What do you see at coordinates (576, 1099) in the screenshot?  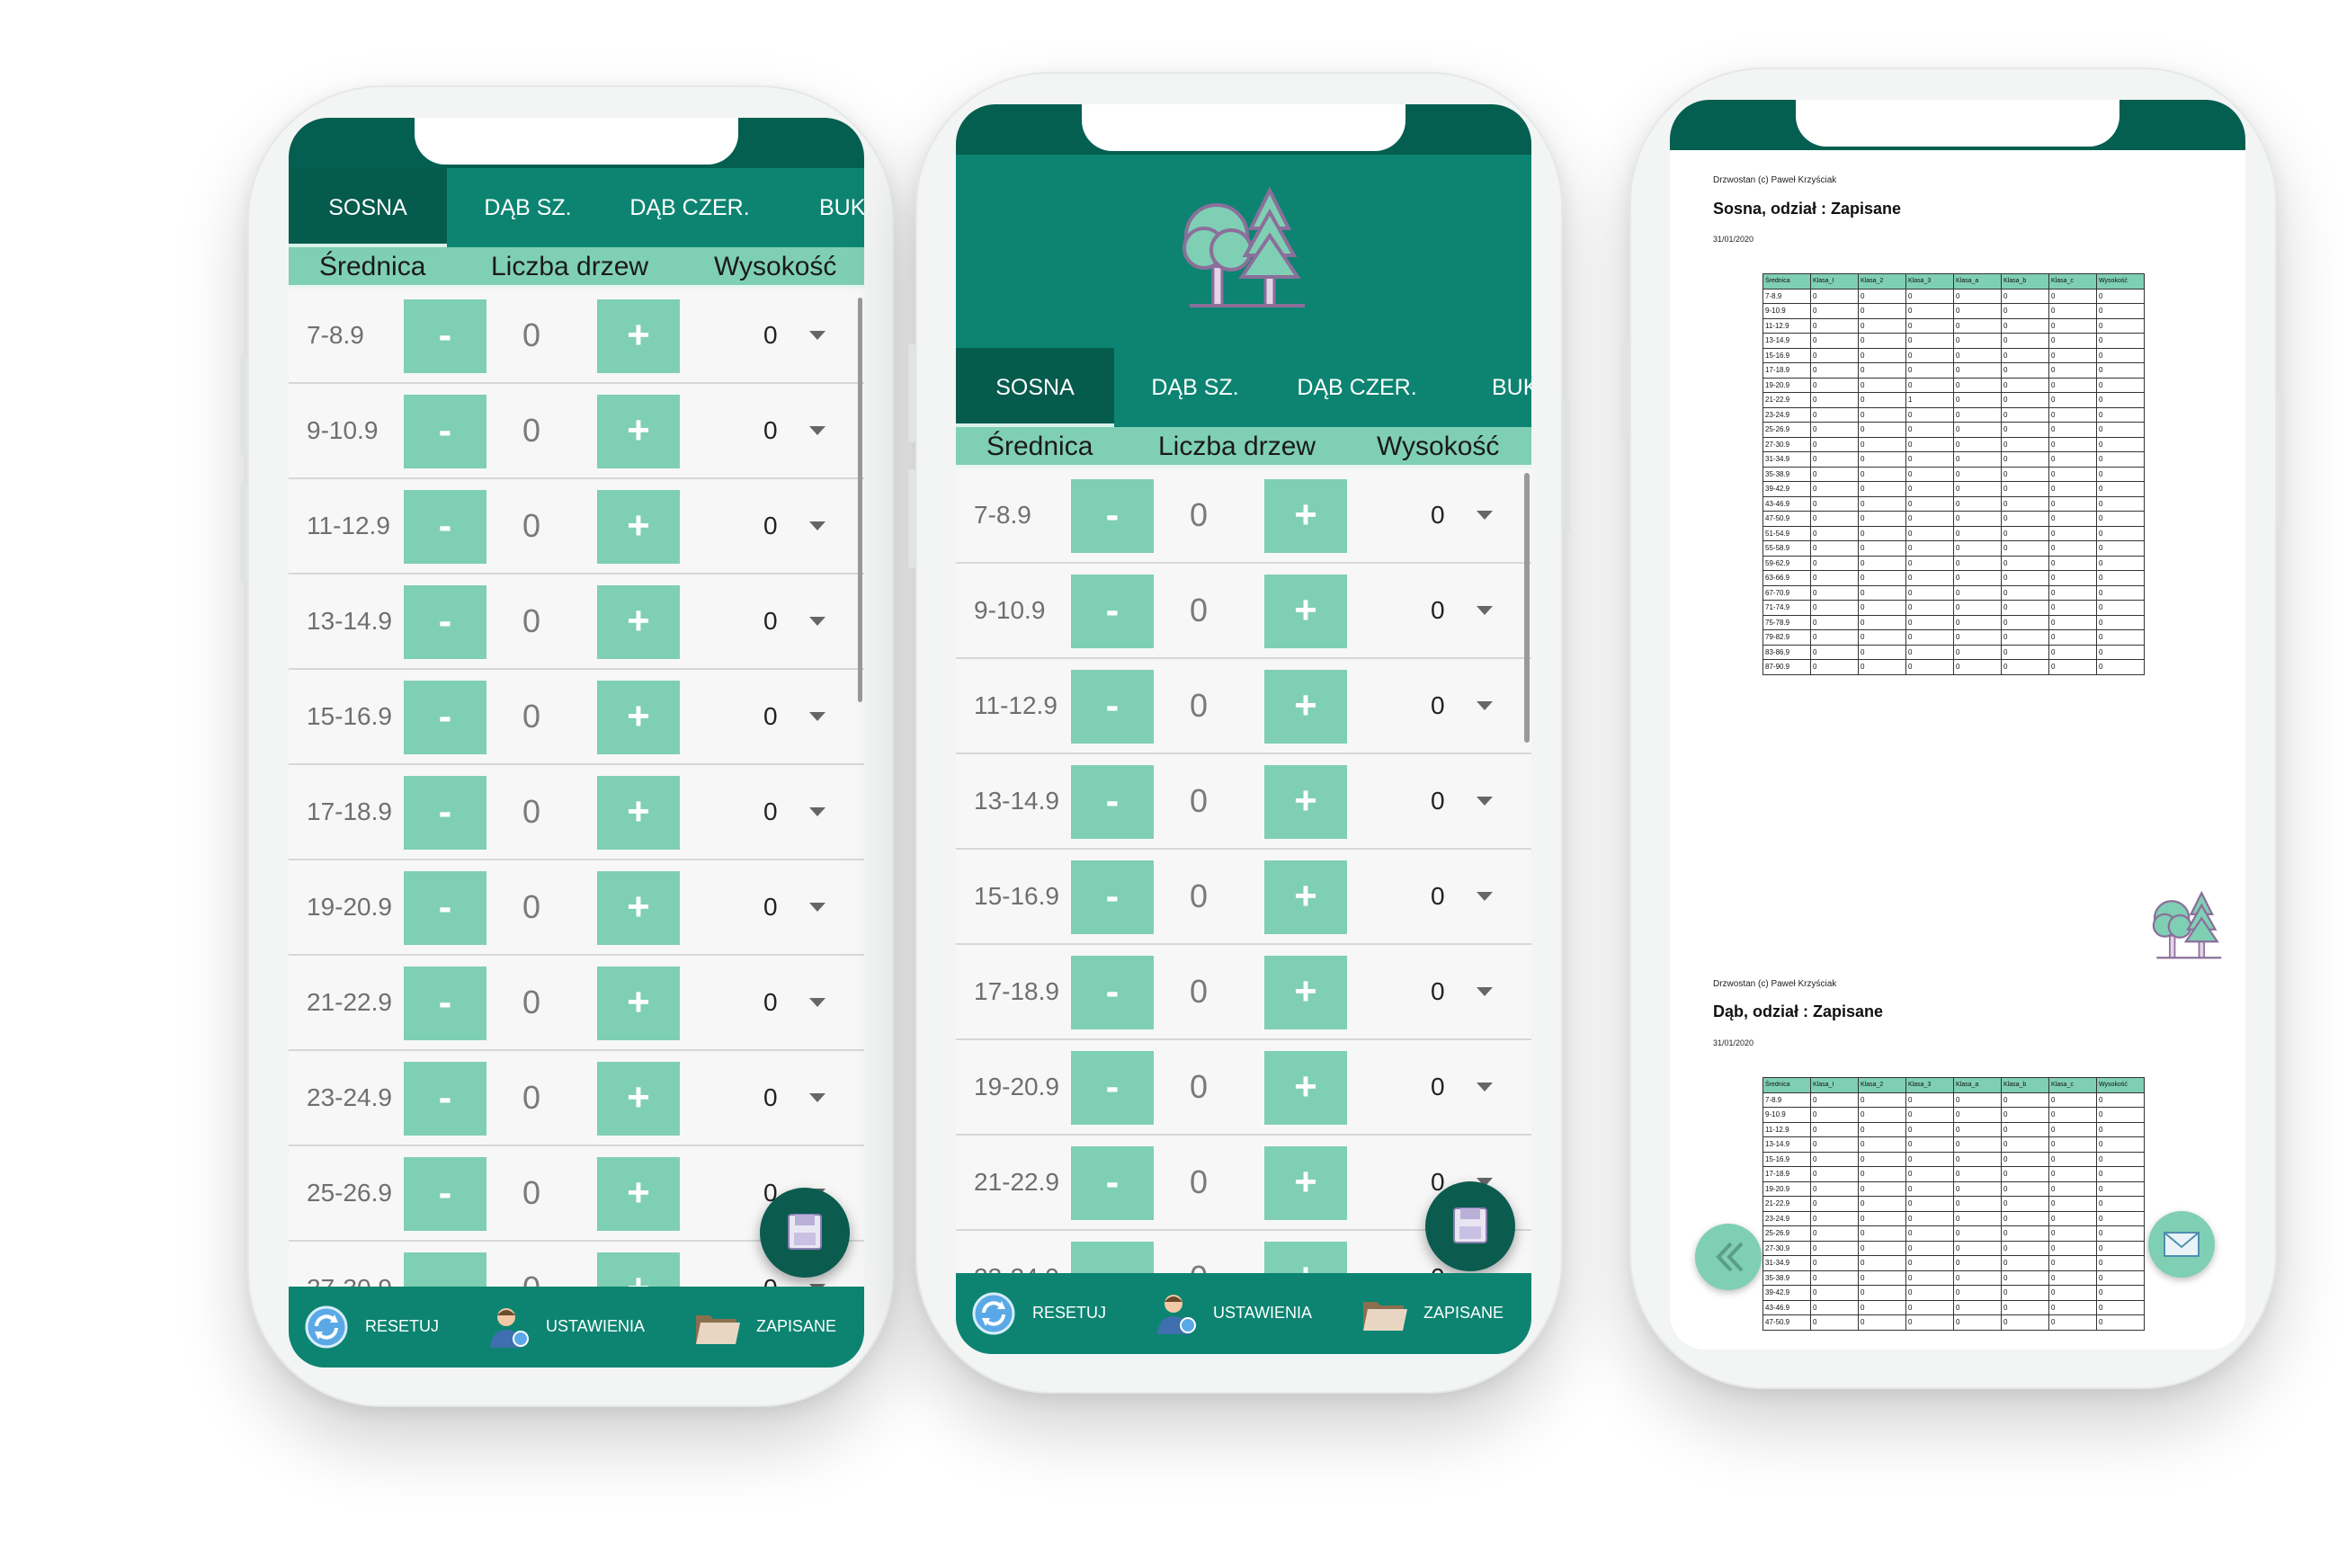 I see `diameter-row: 23-24.9-0 +0` at bounding box center [576, 1099].